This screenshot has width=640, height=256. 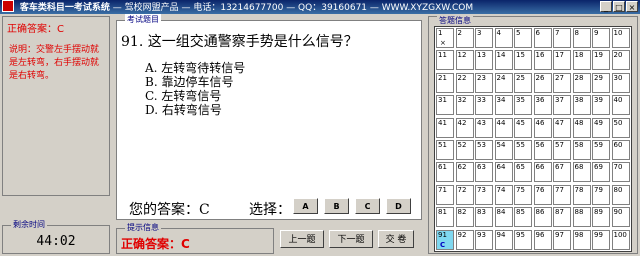 What do you see at coordinates (464, 172) in the screenshot?
I see `question-cell-62: 62` at bounding box center [464, 172].